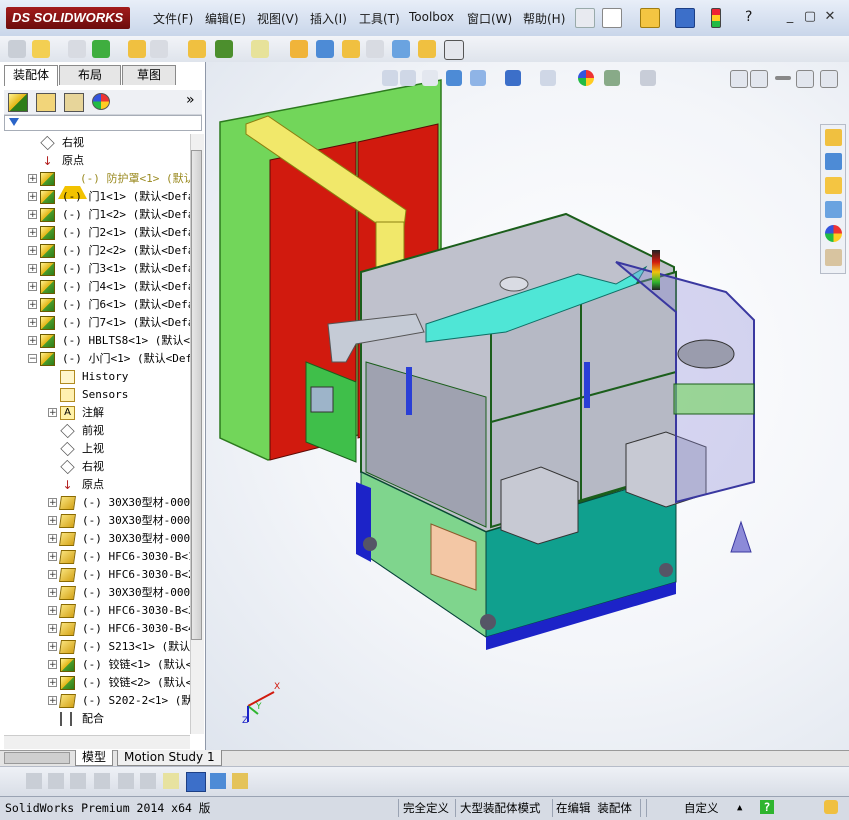  What do you see at coordinates (95, 395) in the screenshot?
I see `tree-item: Sensors` at bounding box center [95, 395].